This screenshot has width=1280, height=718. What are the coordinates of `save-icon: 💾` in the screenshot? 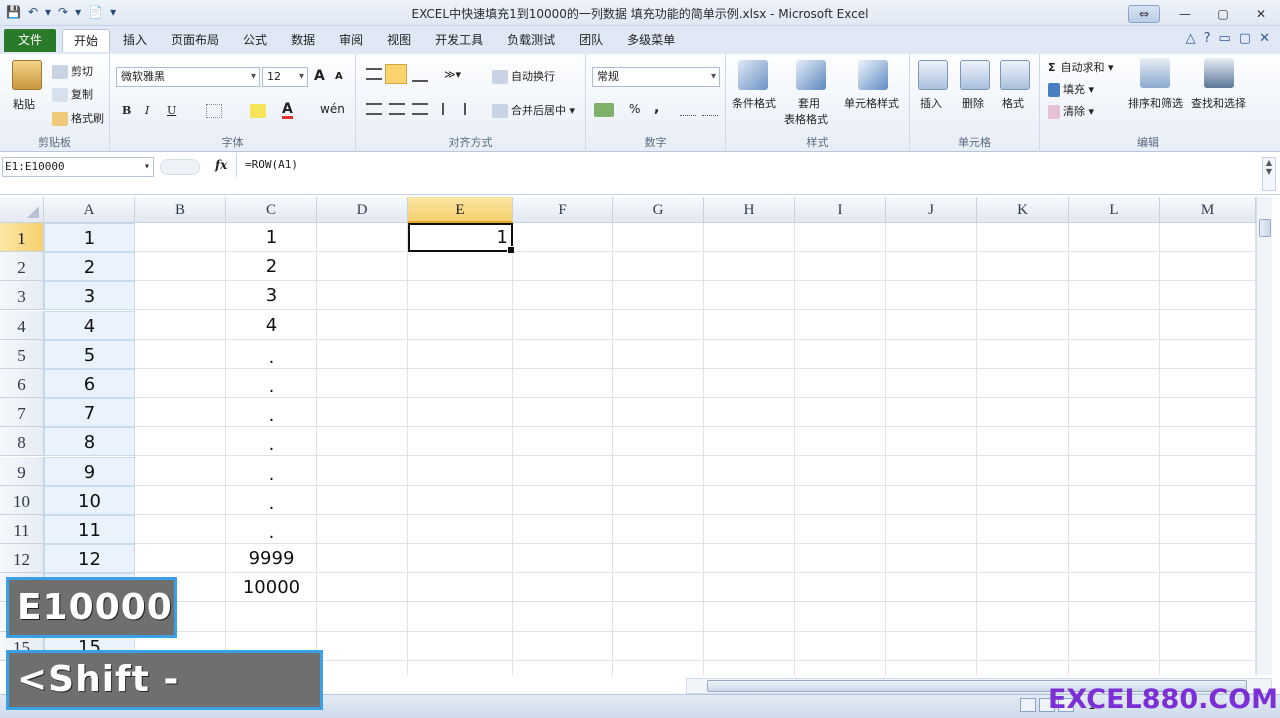 It's located at (13, 12).